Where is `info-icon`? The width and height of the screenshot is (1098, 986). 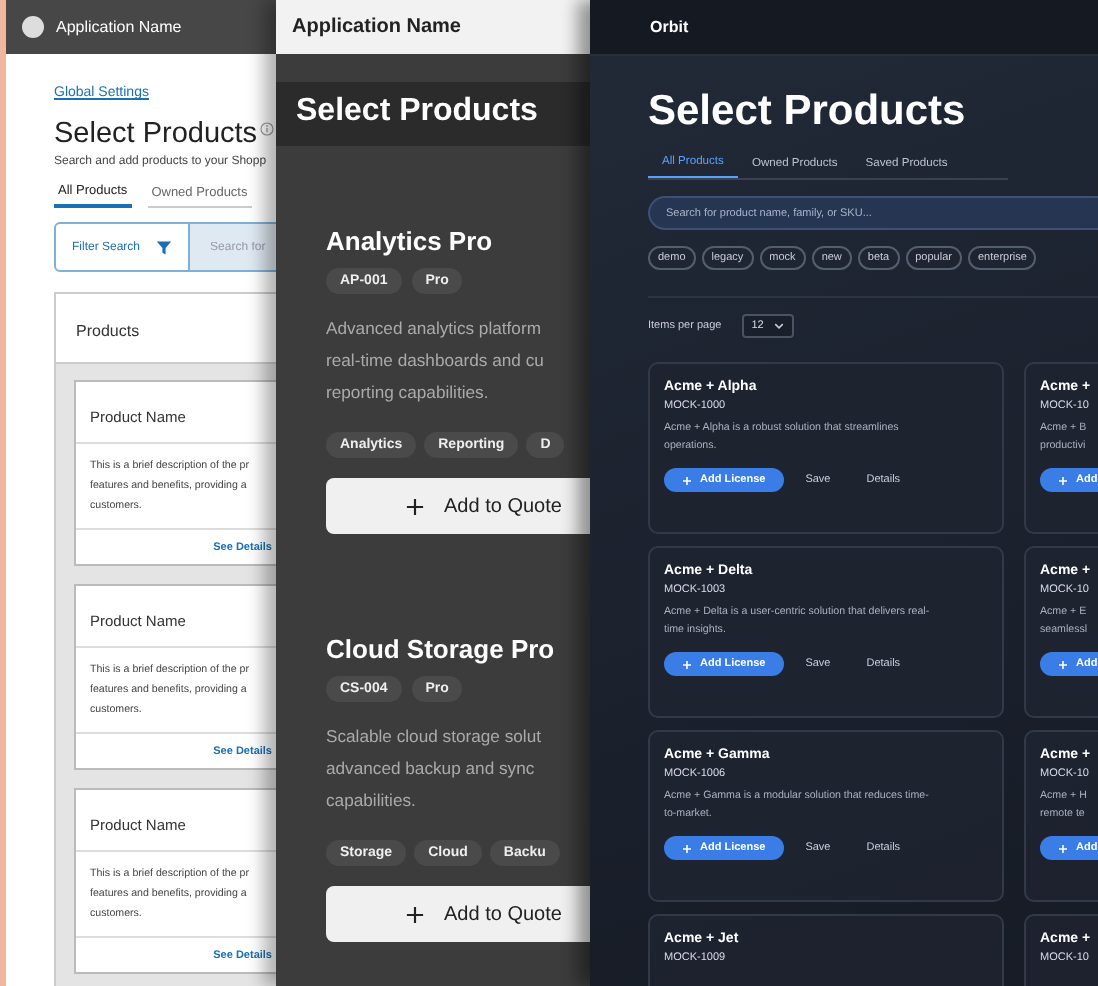 info-icon is located at coordinates (266, 129).